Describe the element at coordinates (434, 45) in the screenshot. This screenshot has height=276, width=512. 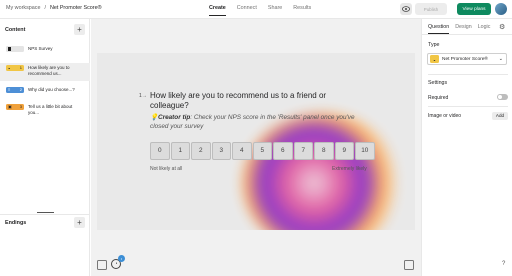
I see `type-heading: Type` at that location.